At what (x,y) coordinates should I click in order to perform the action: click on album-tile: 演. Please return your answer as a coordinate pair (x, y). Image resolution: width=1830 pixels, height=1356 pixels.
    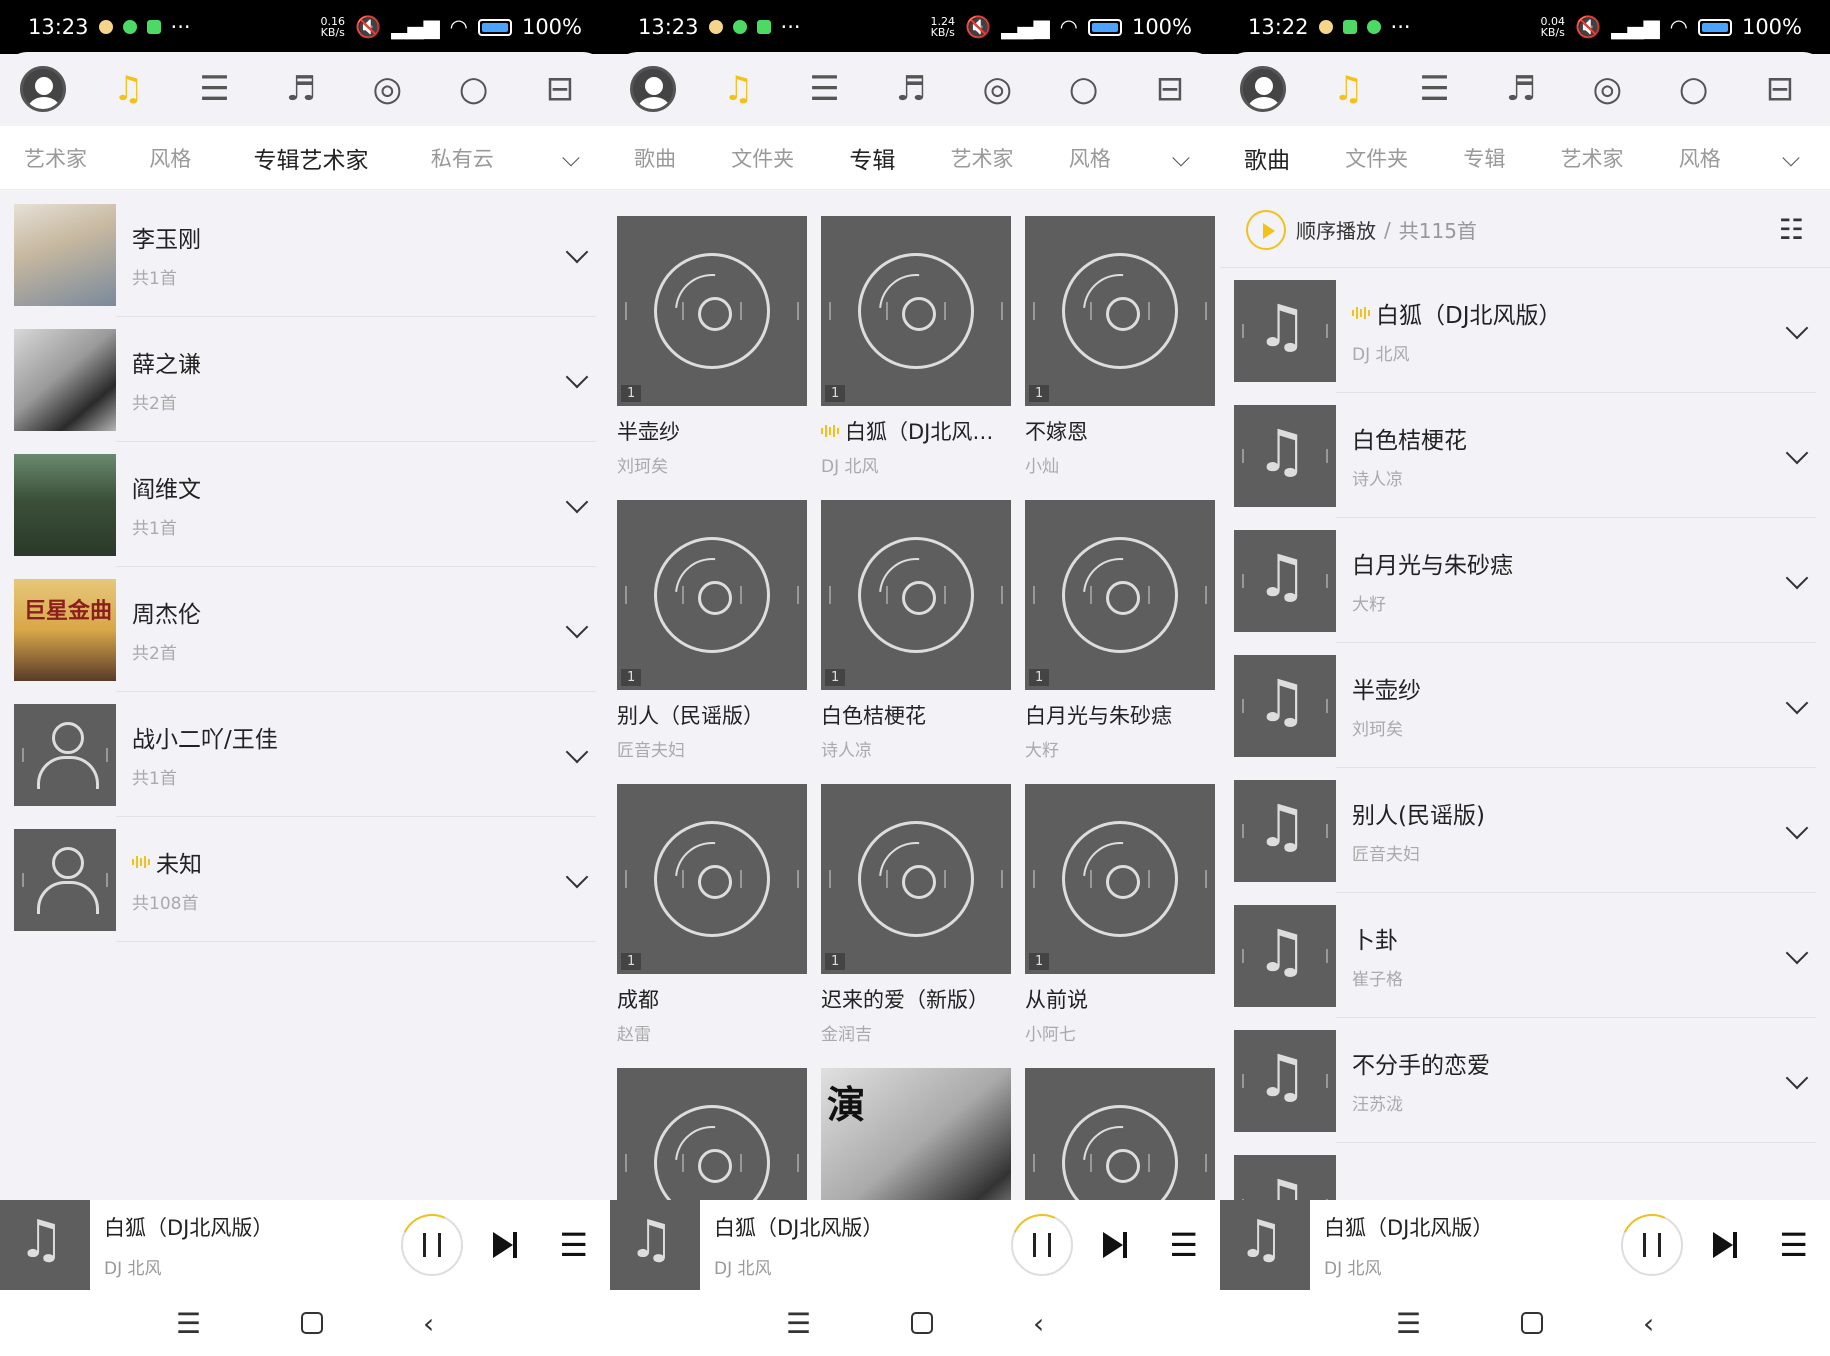
    Looking at the image, I should click on (916, 1134).